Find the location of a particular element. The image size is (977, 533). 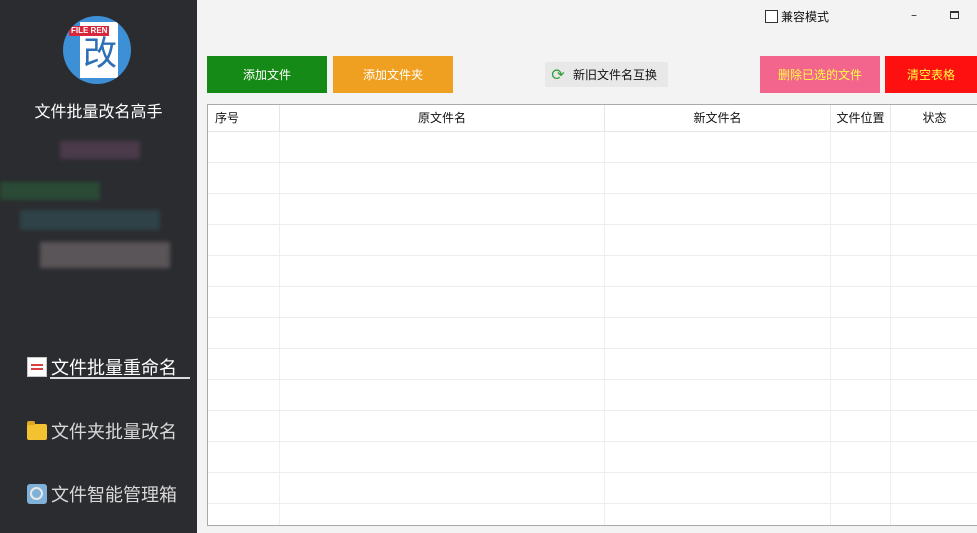

nav-item-folder-rename: 文件夹批量改名 is located at coordinates (102, 431).